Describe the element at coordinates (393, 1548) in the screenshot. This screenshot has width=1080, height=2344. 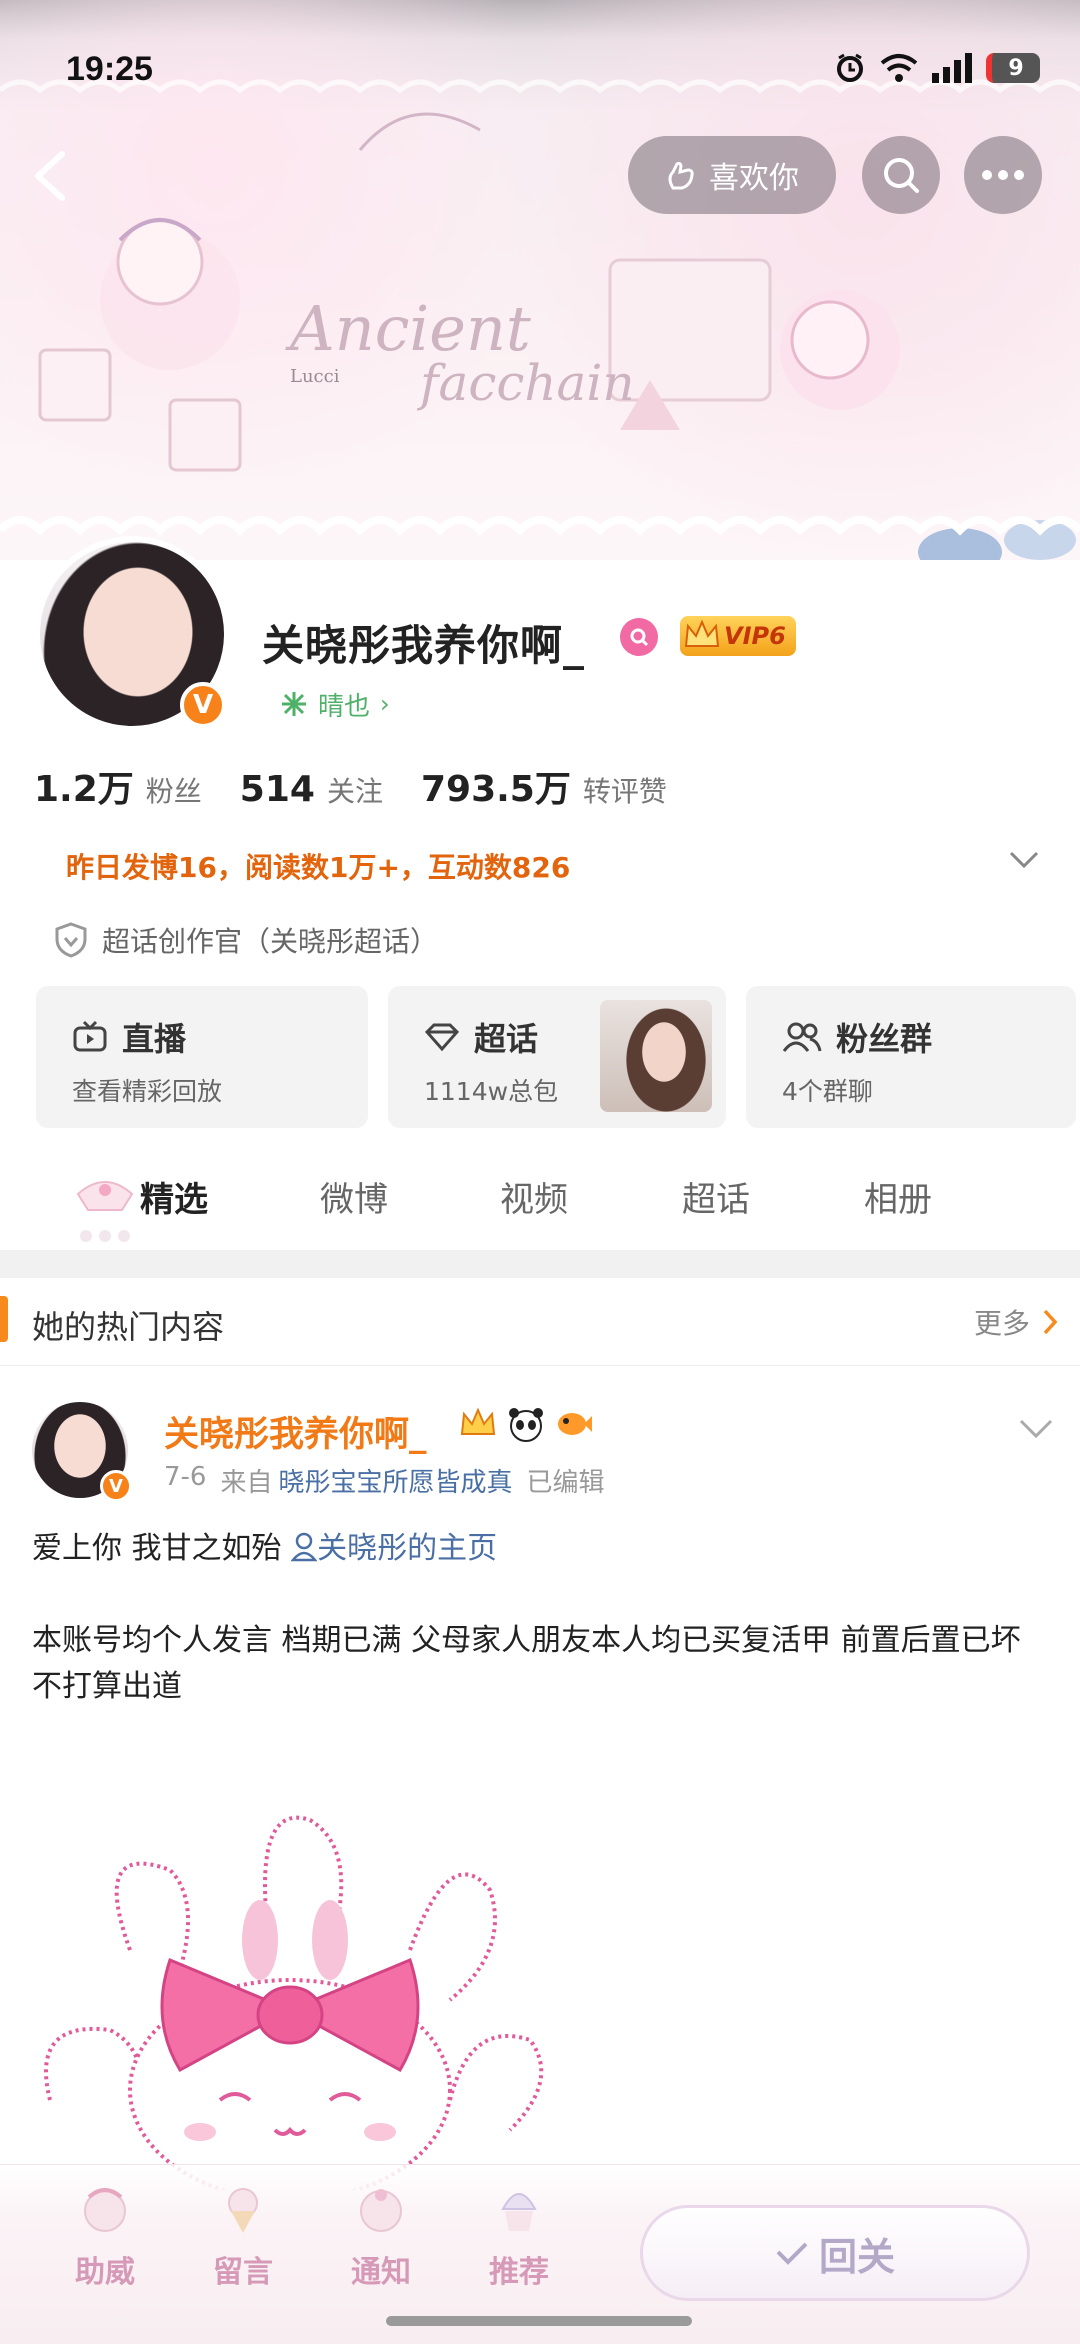
I see `post-profile-link: 关晓彤的主页` at that location.